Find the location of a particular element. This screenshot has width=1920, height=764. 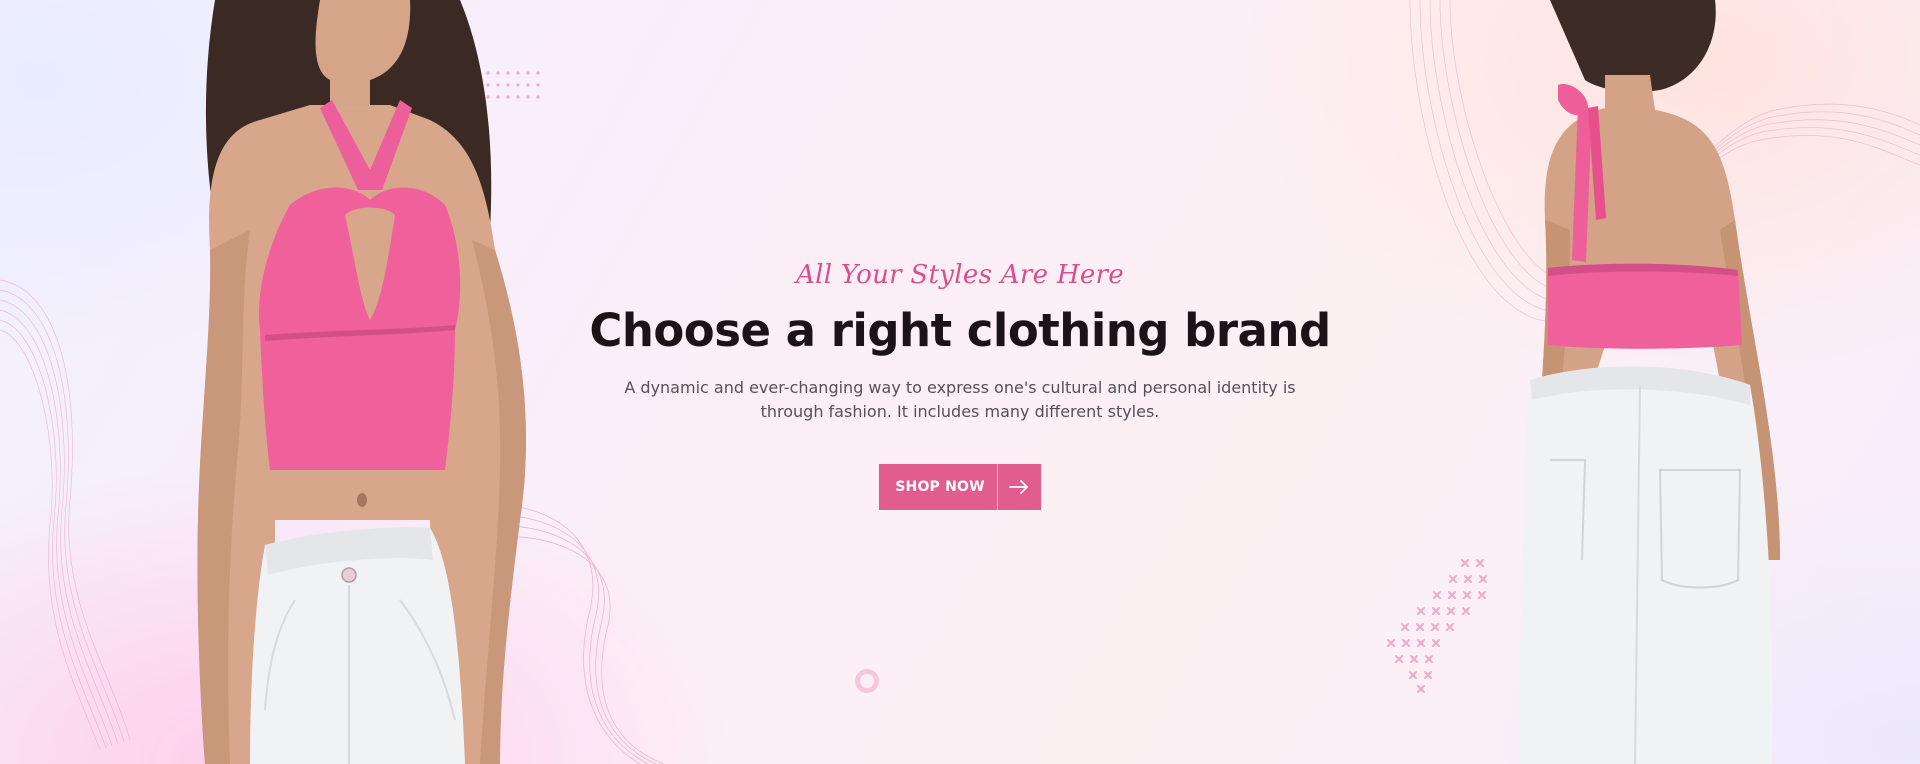

hero-tagline: All Your Styles Are Here is located at coordinates (960, 275).